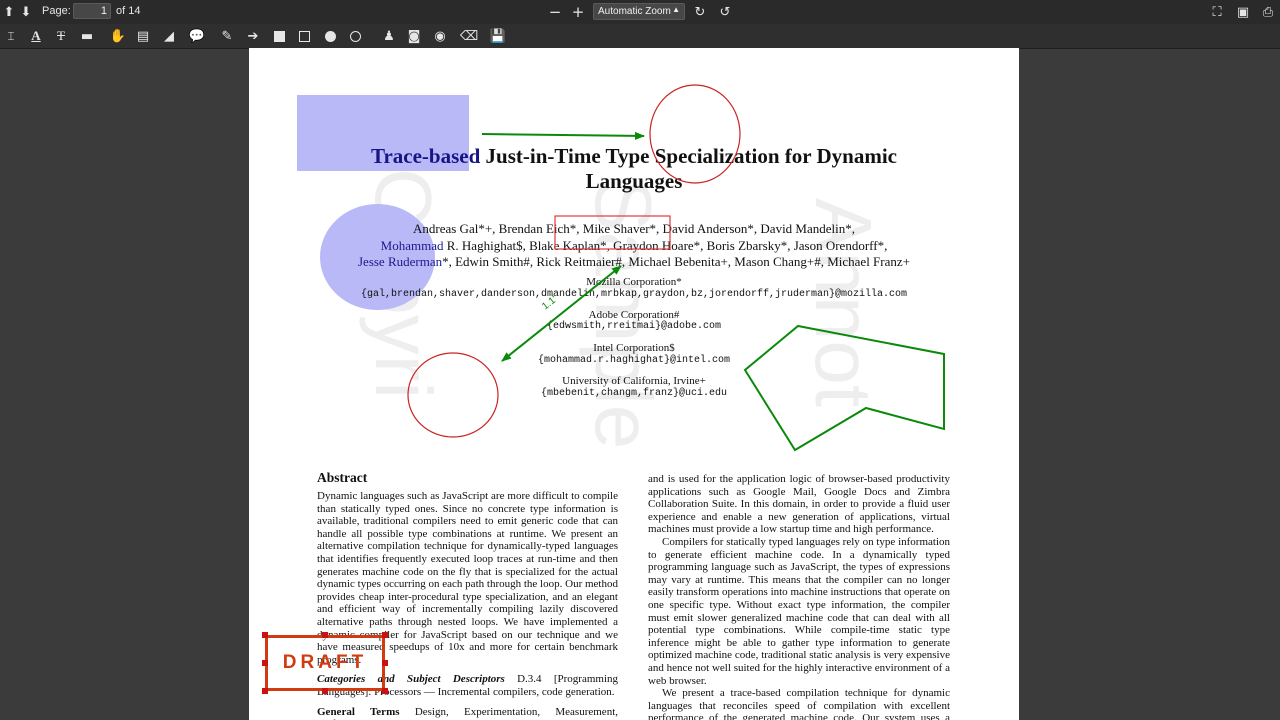 This screenshot has height=720, width=1280. What do you see at coordinates (279, 36) in the screenshot?
I see `filled-rect-icon` at bounding box center [279, 36].